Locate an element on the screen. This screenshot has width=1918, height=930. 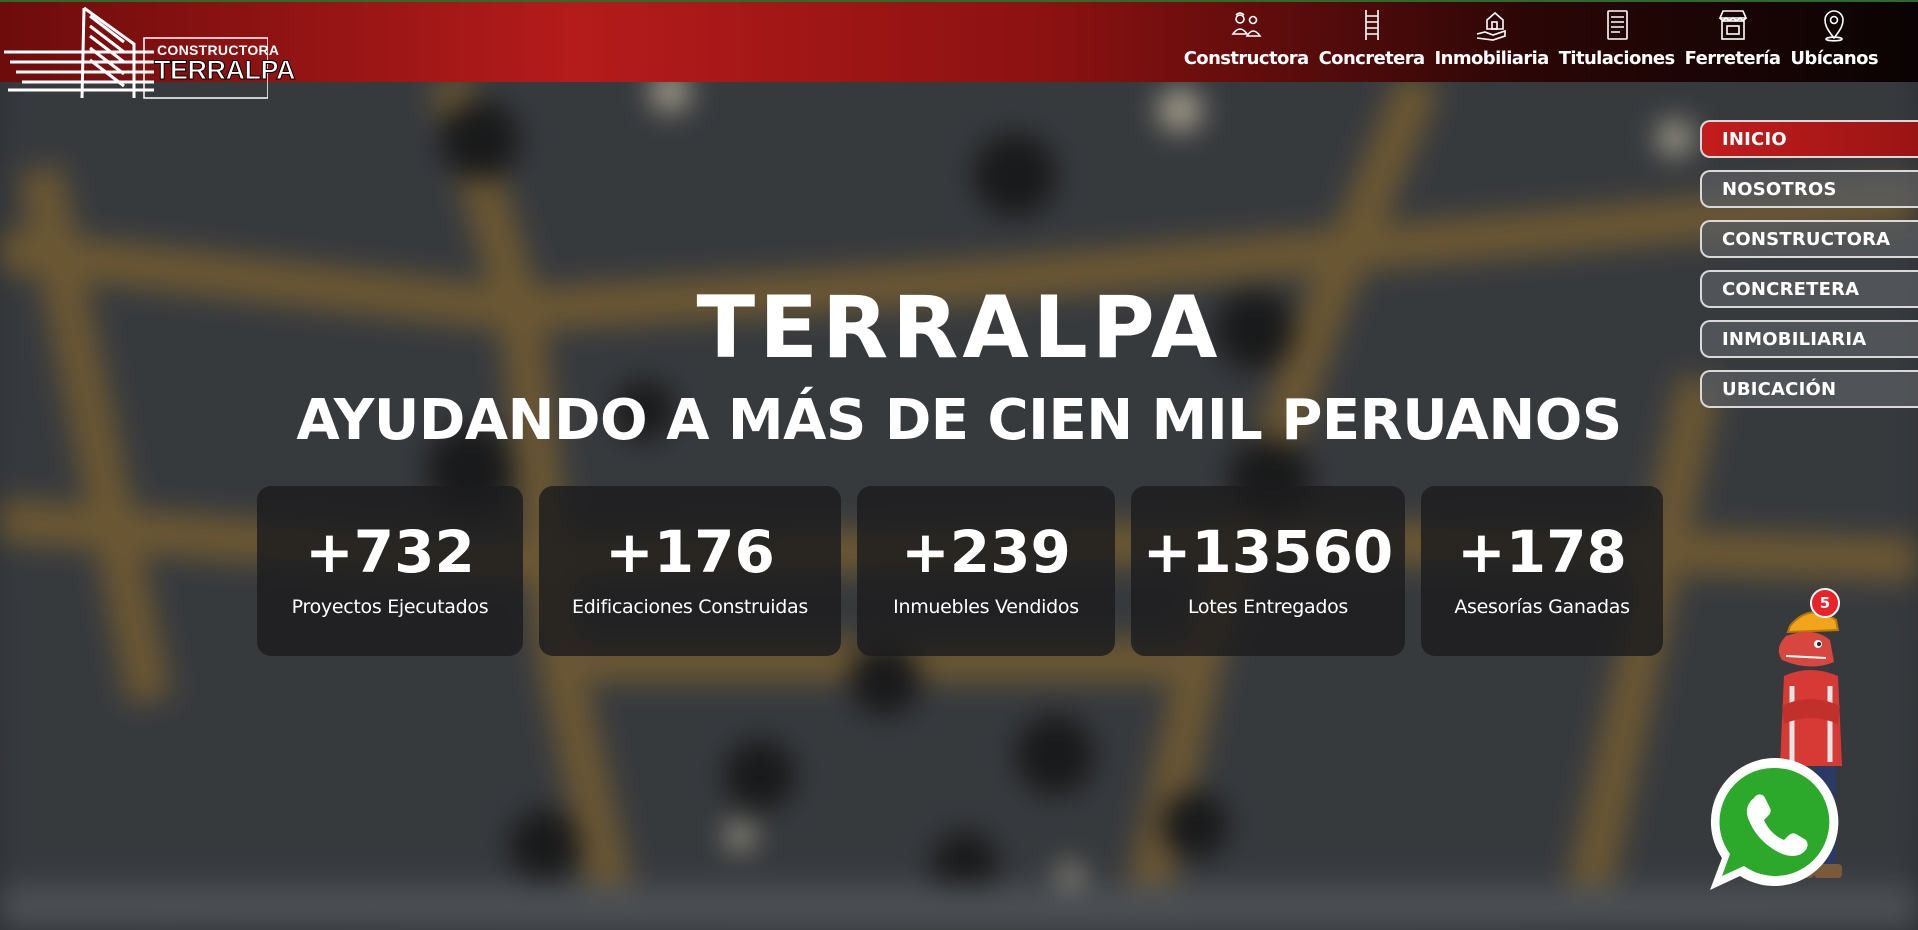
topnav-label: Titulaciones is located at coordinates (1617, 58).